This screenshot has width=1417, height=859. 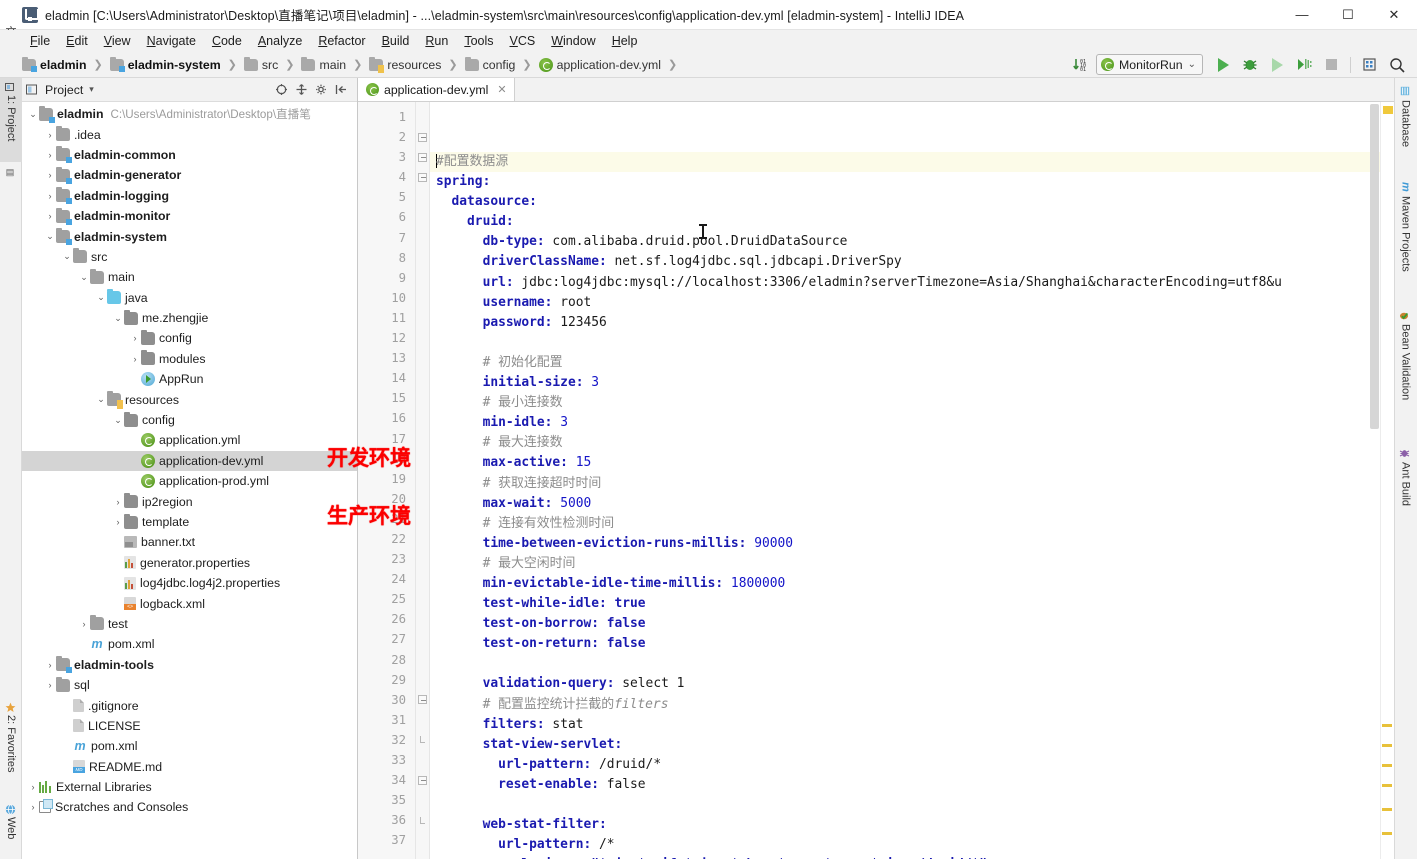 I want to click on tree-node--idea: › .idea, so click(x=189, y=134).